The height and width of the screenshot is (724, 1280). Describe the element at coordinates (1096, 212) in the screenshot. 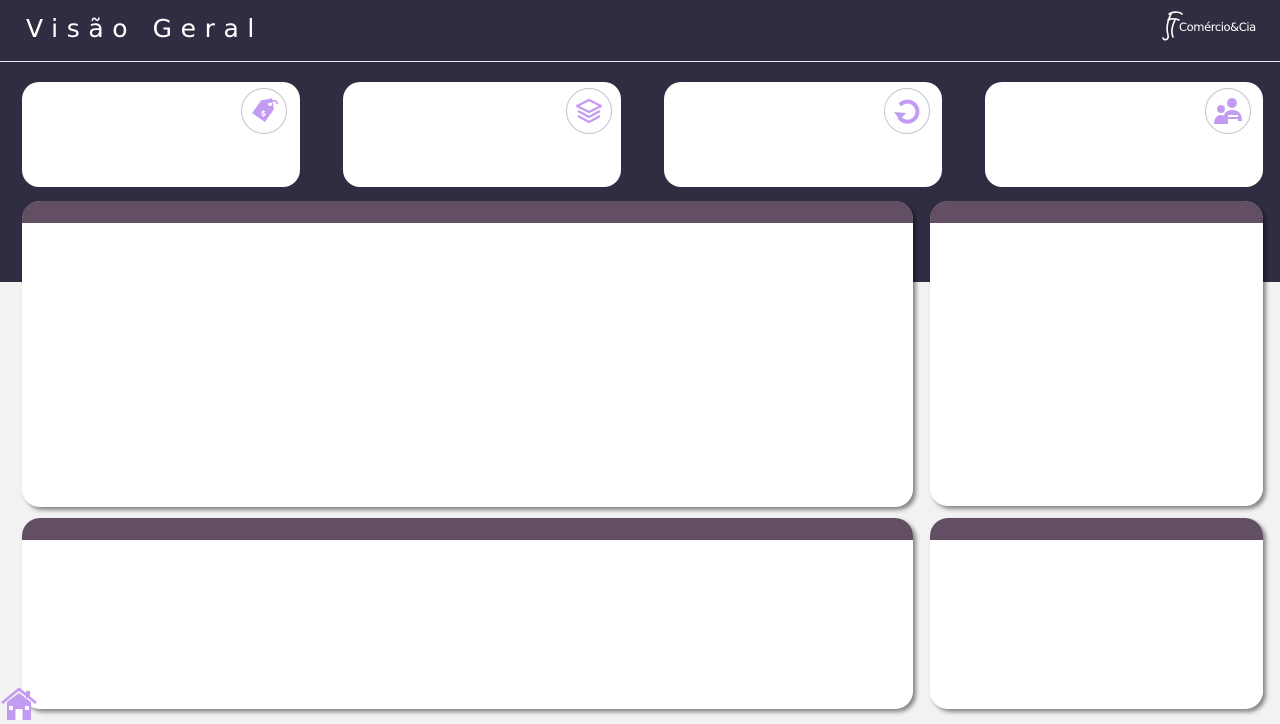

I see `side-chart-panel-header` at that location.